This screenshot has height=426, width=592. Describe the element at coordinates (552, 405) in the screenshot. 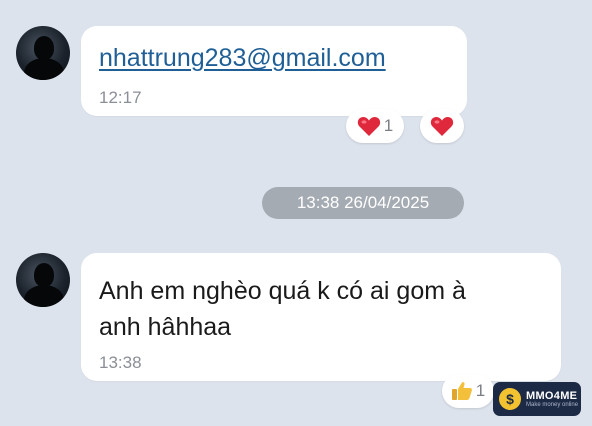

I see `watermark-tagline: Make money online` at that location.